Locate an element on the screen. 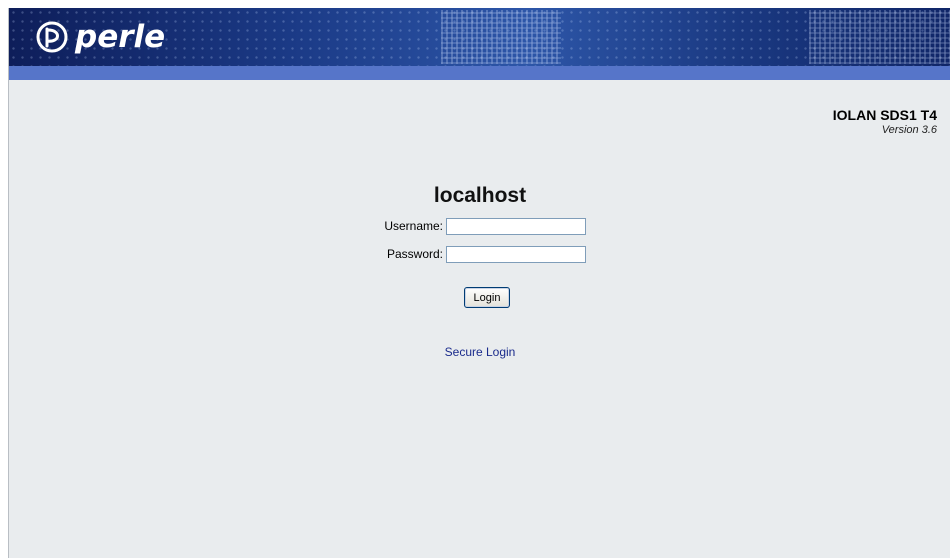  password-row: Password: is located at coordinates (480, 254).